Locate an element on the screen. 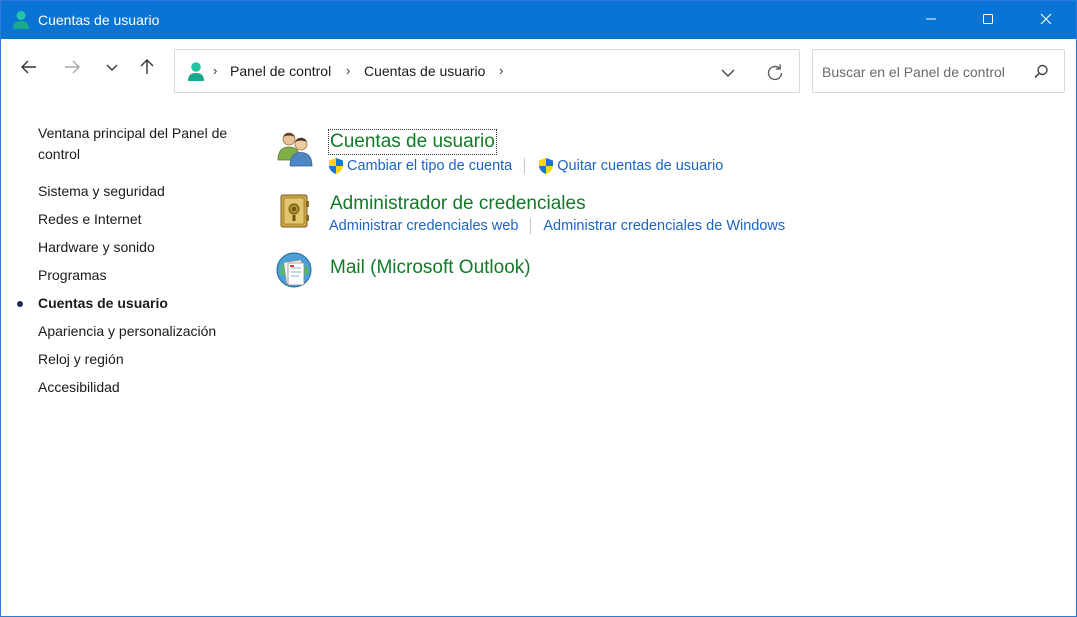 The height and width of the screenshot is (617, 1077). link-administrar-credenciales-de-windows: Administrar credenciales de Windows is located at coordinates (664, 226).